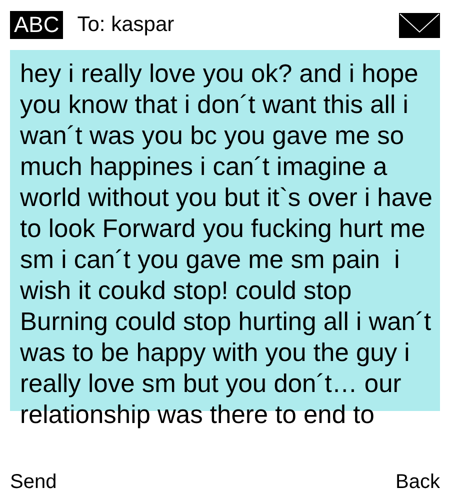 The image size is (450, 500). Describe the element at coordinates (418, 482) in the screenshot. I see `back-softkey: Back` at that location.